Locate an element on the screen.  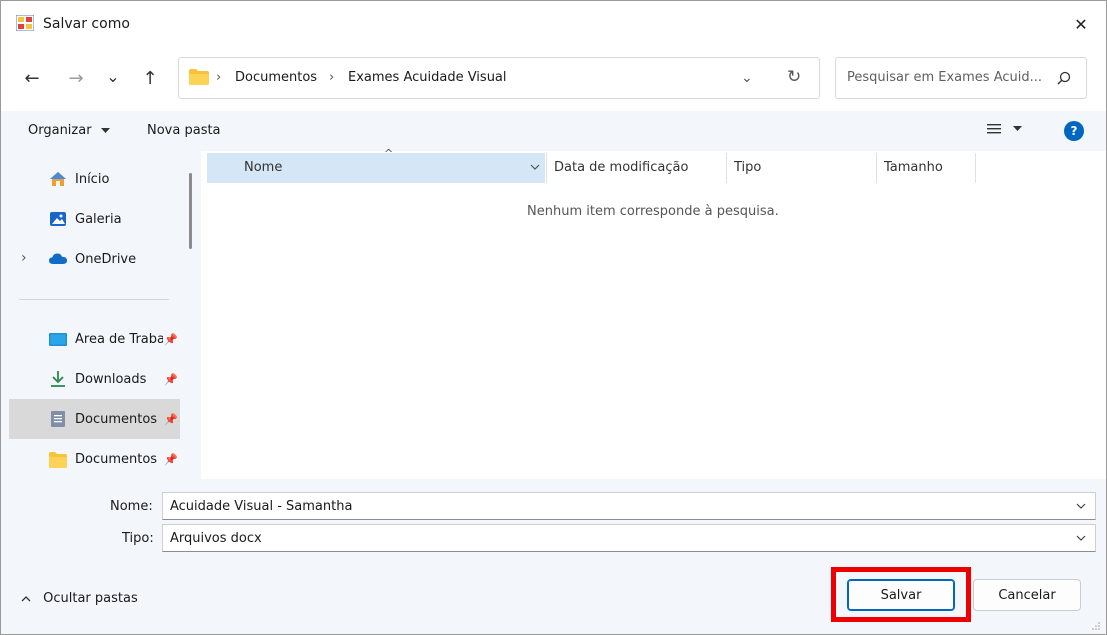
sidebar-scrollbar is located at coordinates (190, 211).